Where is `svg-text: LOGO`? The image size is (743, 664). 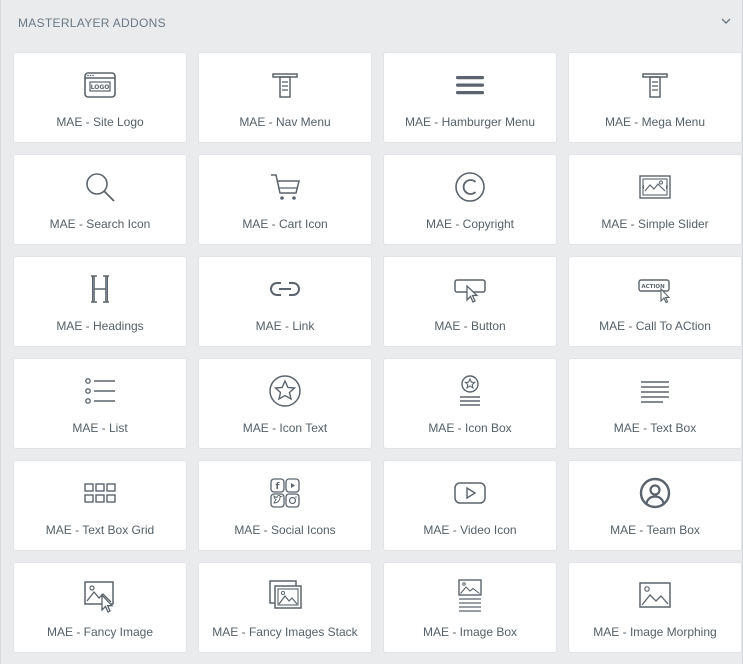 svg-text: LOGO is located at coordinates (100, 87).